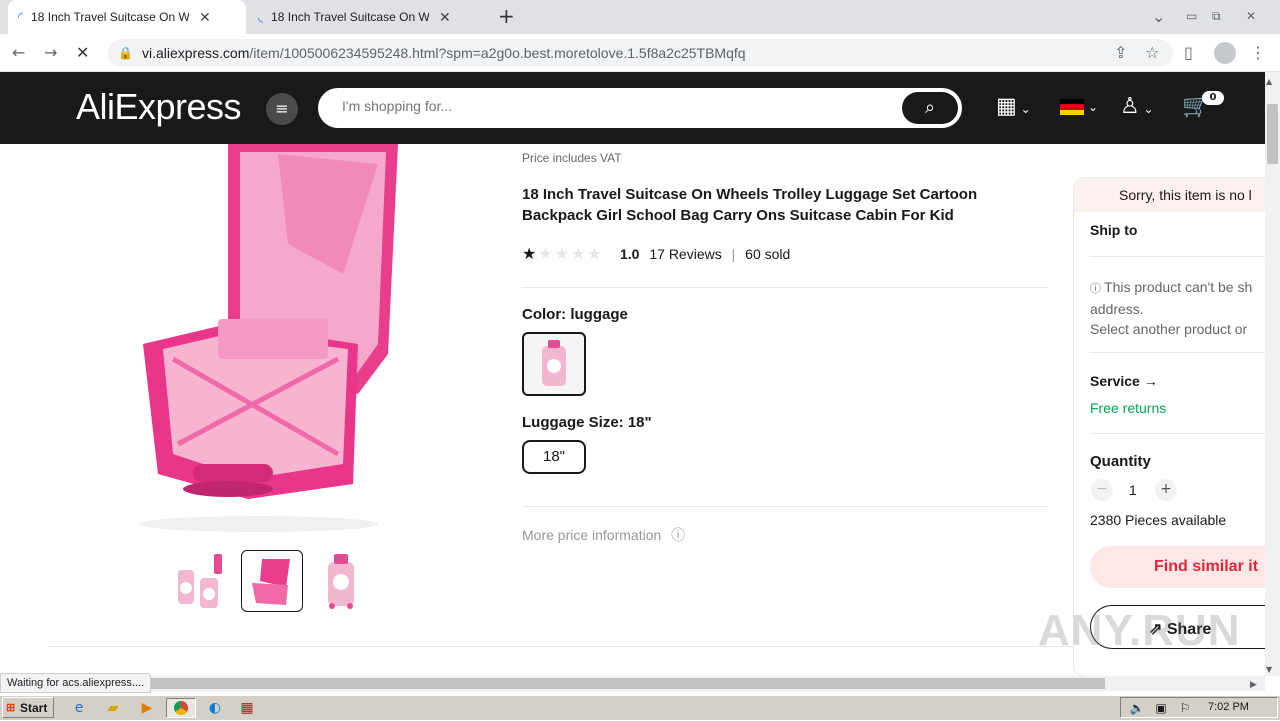 This screenshot has height=721, width=1280. Describe the element at coordinates (554, 457) in the screenshot. I see `size-option-18: 18"` at that location.